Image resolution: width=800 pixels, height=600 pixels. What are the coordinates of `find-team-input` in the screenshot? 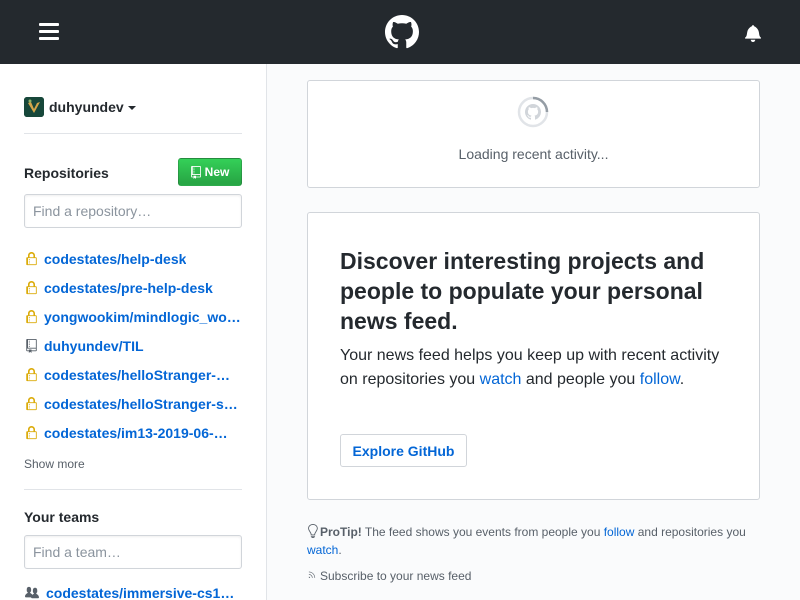 It's located at (133, 552).